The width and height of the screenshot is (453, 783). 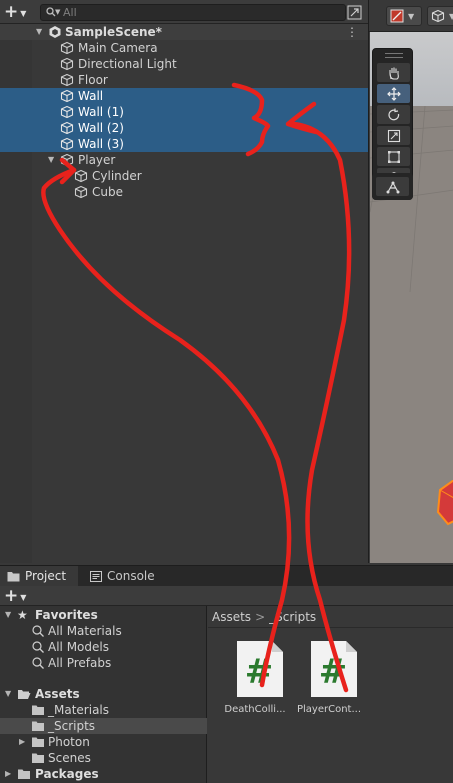 I want to click on scale-tool-button, so click(x=393, y=135).